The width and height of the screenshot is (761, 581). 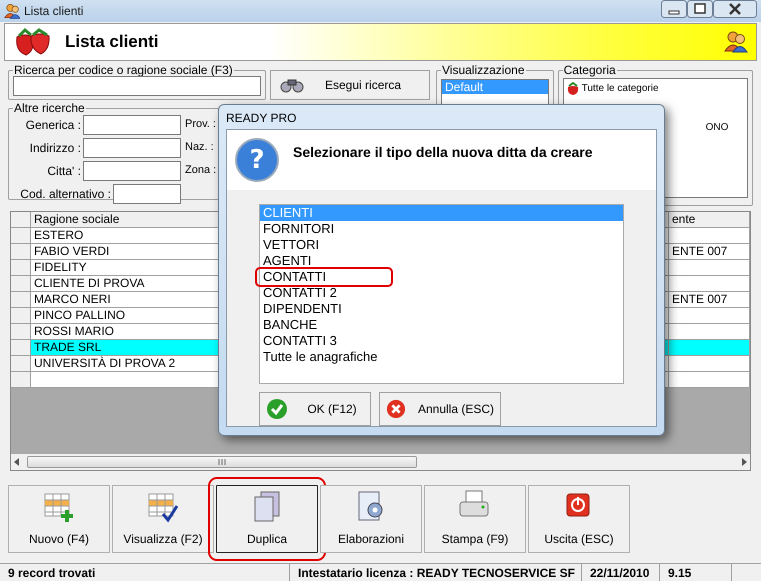 What do you see at coordinates (371, 519) in the screenshot?
I see `toolbar-button: Elaborazioni` at bounding box center [371, 519].